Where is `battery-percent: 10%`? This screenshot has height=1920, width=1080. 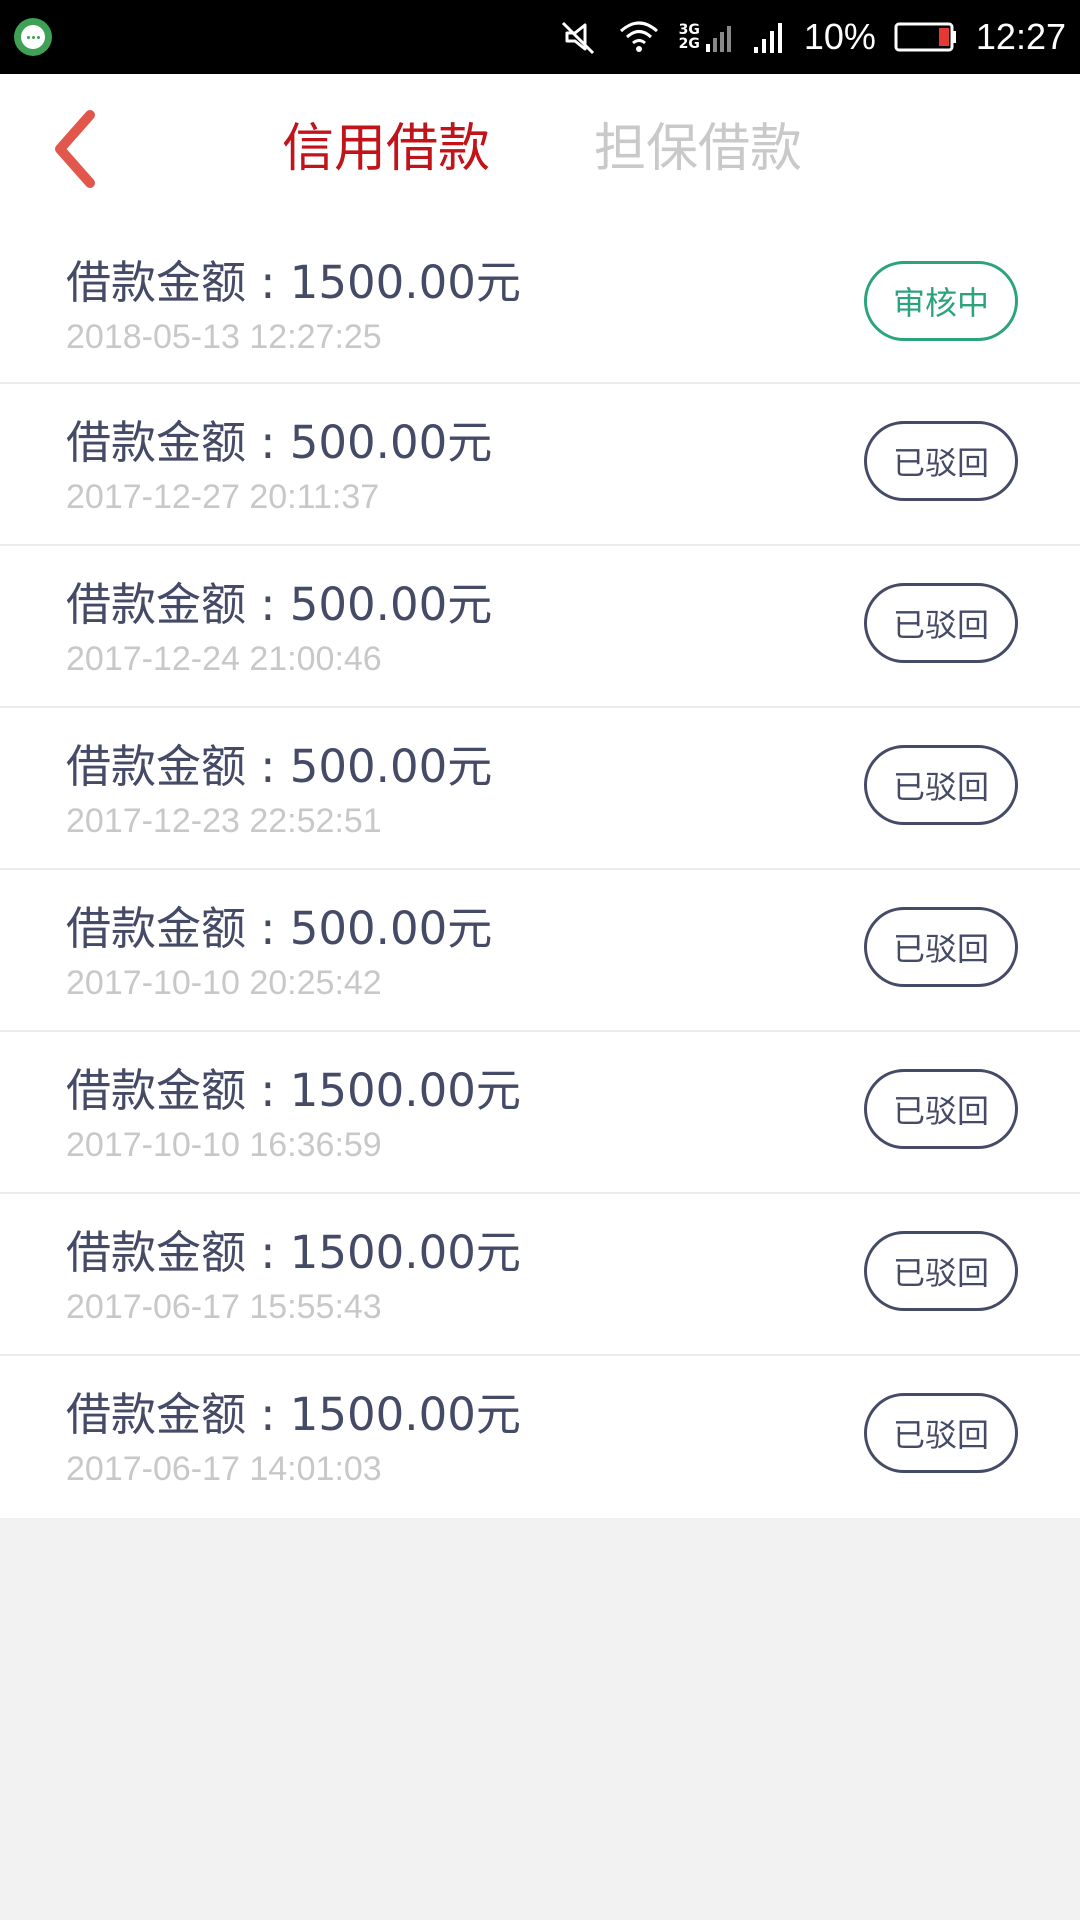 battery-percent: 10% is located at coordinates (839, 36).